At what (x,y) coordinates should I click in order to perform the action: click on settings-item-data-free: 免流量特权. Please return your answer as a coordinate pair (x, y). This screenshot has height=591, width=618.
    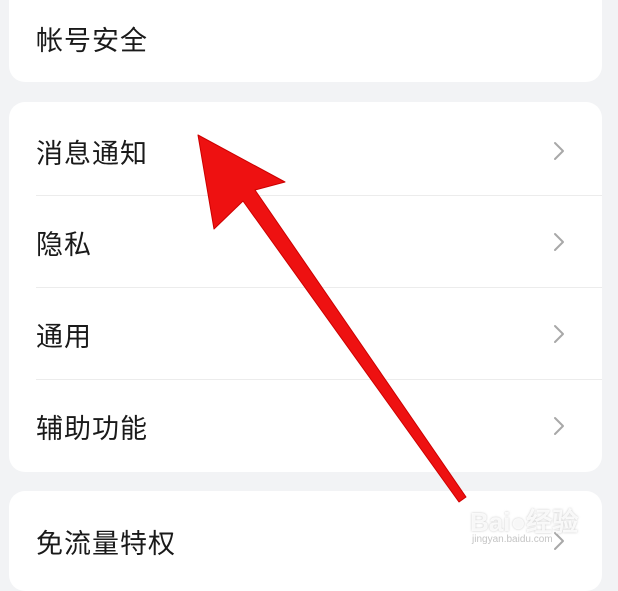
    Looking at the image, I should click on (305, 541).